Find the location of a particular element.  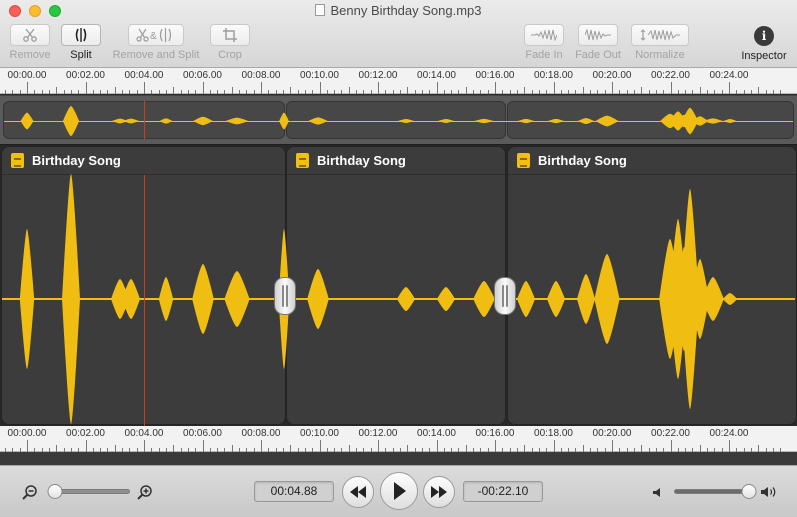

play-icon is located at coordinates (400, 491).